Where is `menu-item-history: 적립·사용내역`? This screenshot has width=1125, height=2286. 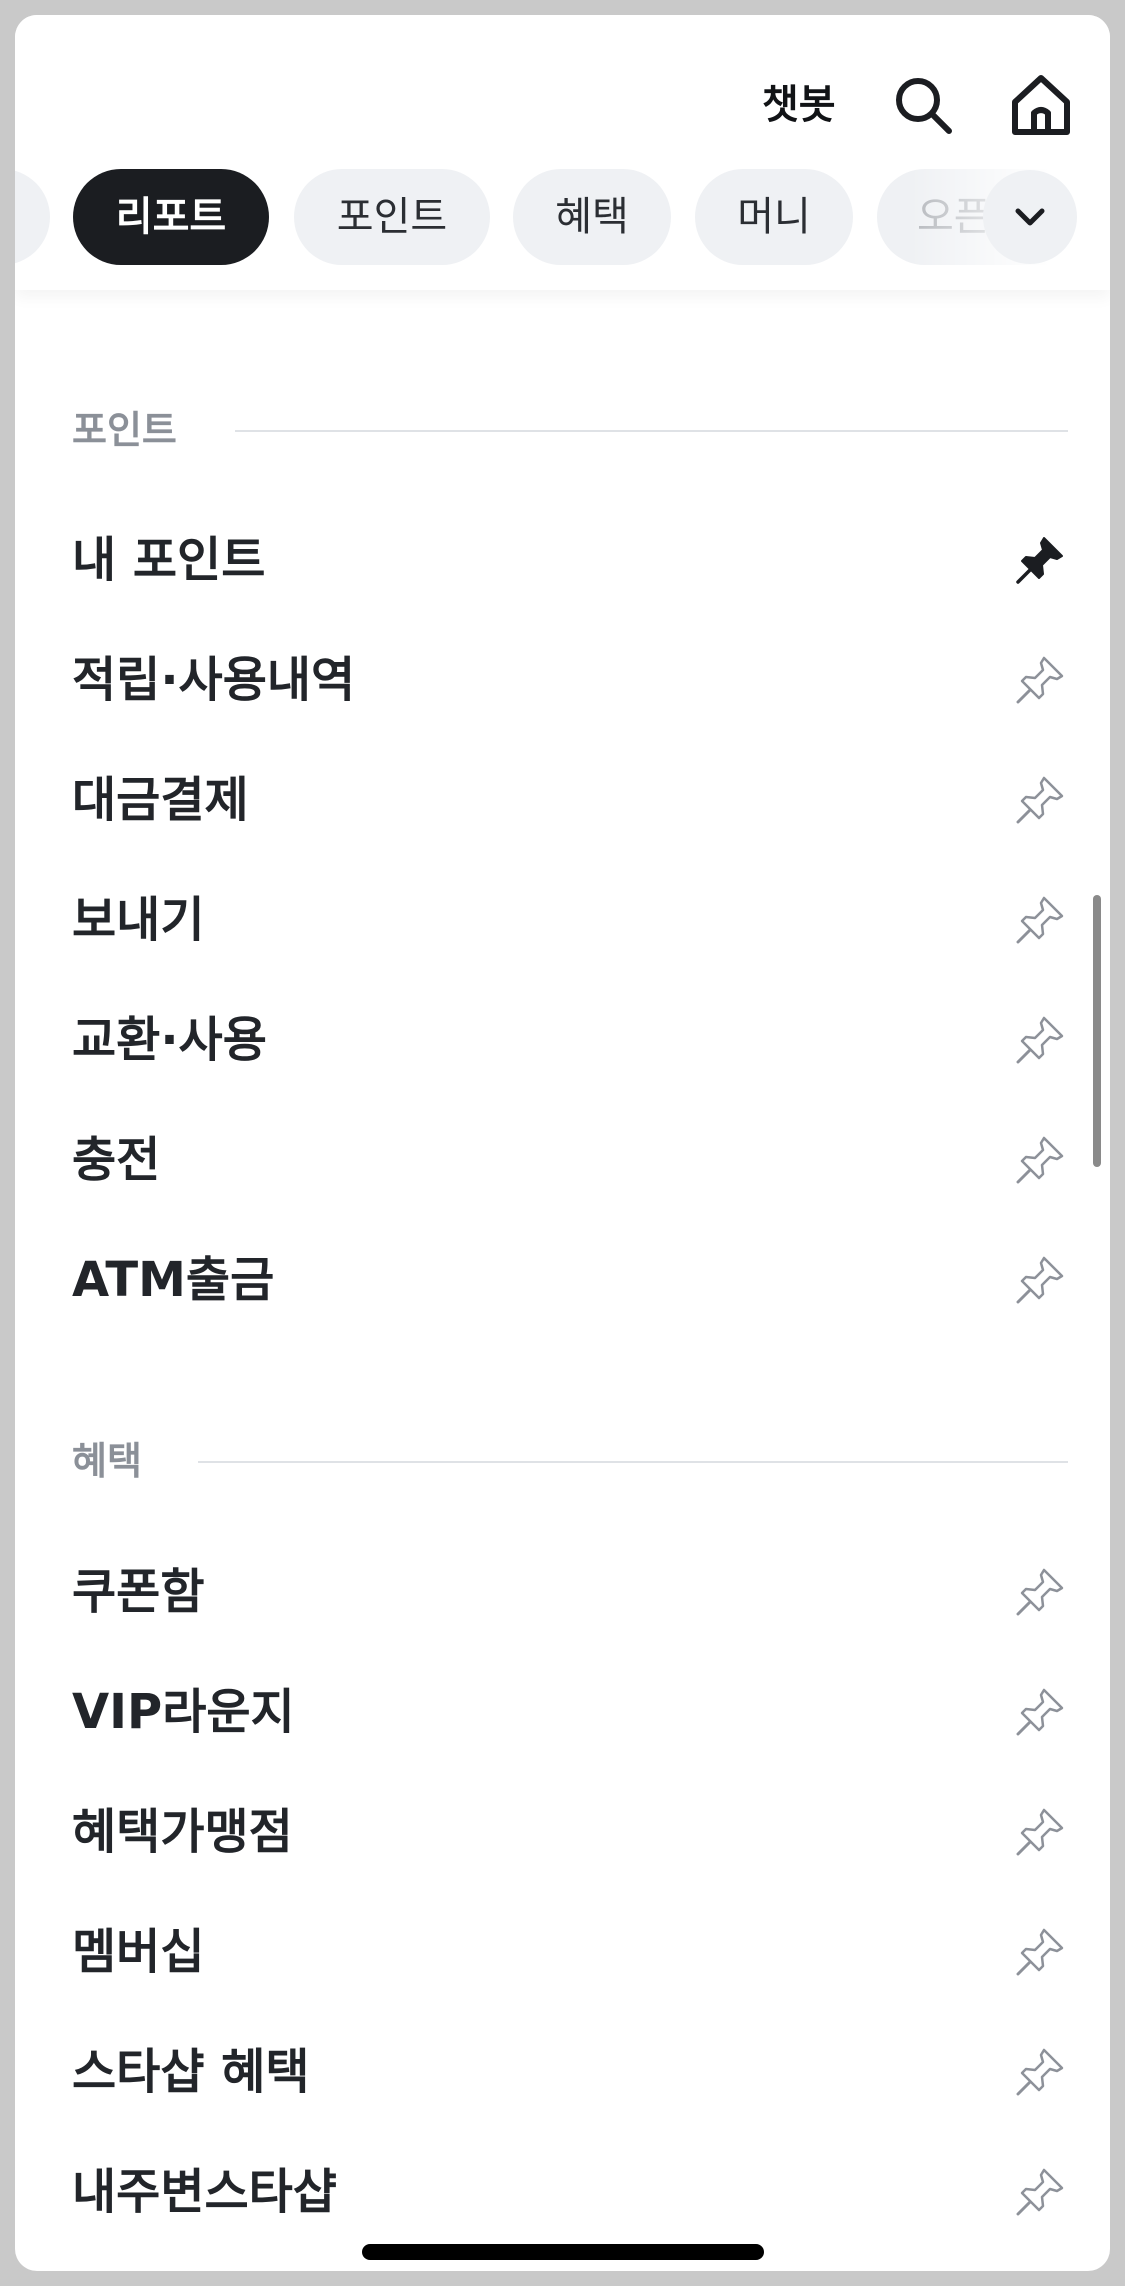
menu-item-history: 적립·사용내역 is located at coordinates (570, 680).